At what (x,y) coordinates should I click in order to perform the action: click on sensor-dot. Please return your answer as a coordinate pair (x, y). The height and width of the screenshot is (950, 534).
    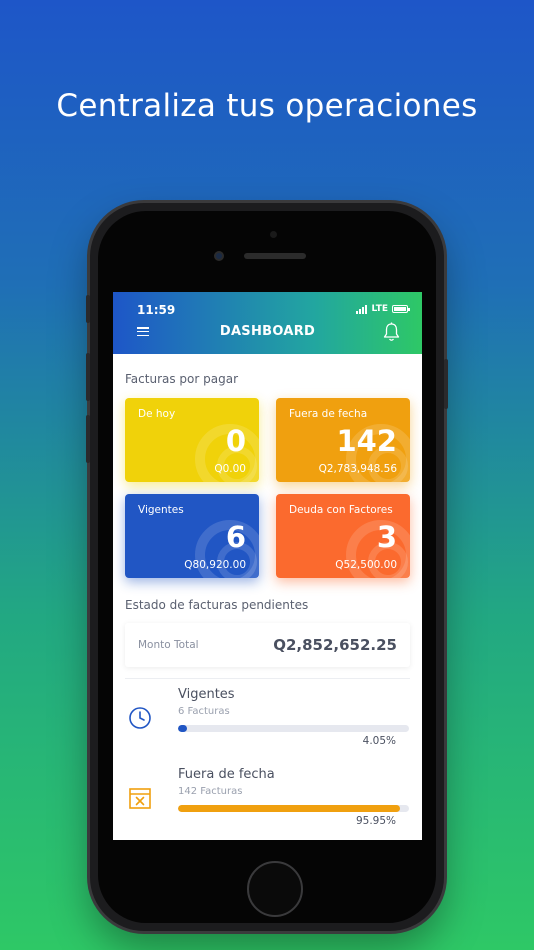
    Looking at the image, I should click on (273, 234).